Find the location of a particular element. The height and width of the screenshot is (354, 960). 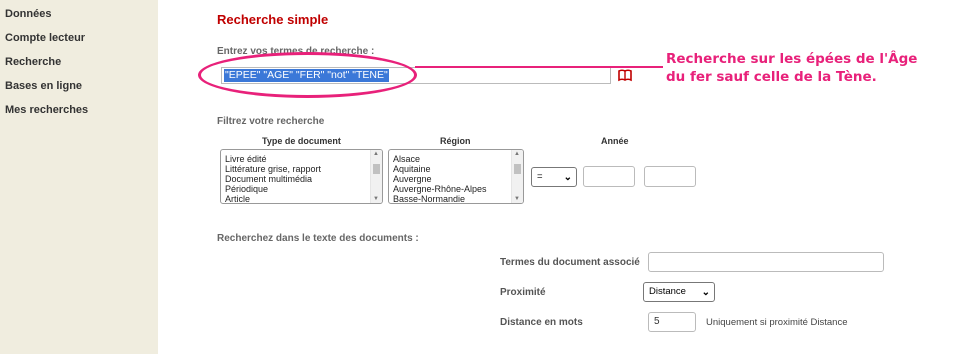

list-item: Alsace is located at coordinates (456, 159).